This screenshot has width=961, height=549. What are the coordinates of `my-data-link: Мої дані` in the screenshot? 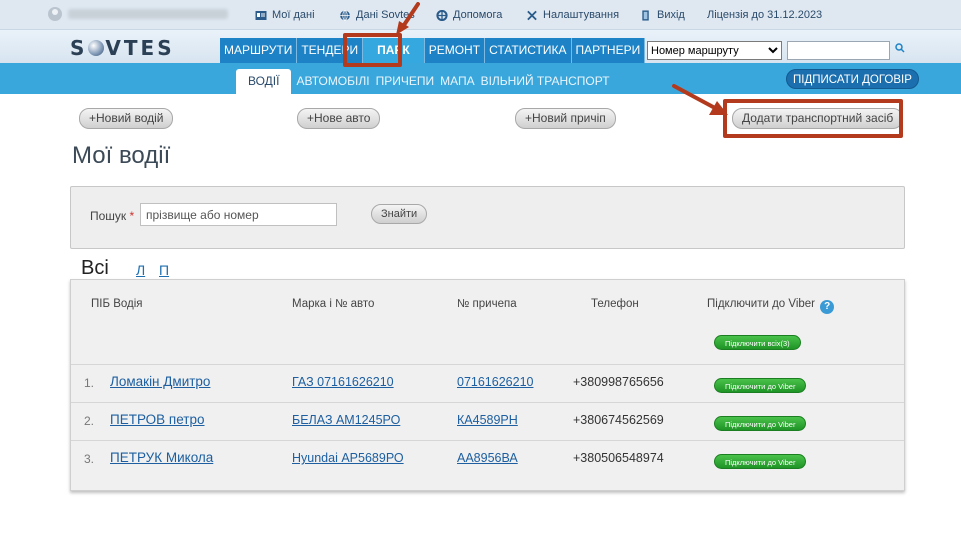 It's located at (285, 15).